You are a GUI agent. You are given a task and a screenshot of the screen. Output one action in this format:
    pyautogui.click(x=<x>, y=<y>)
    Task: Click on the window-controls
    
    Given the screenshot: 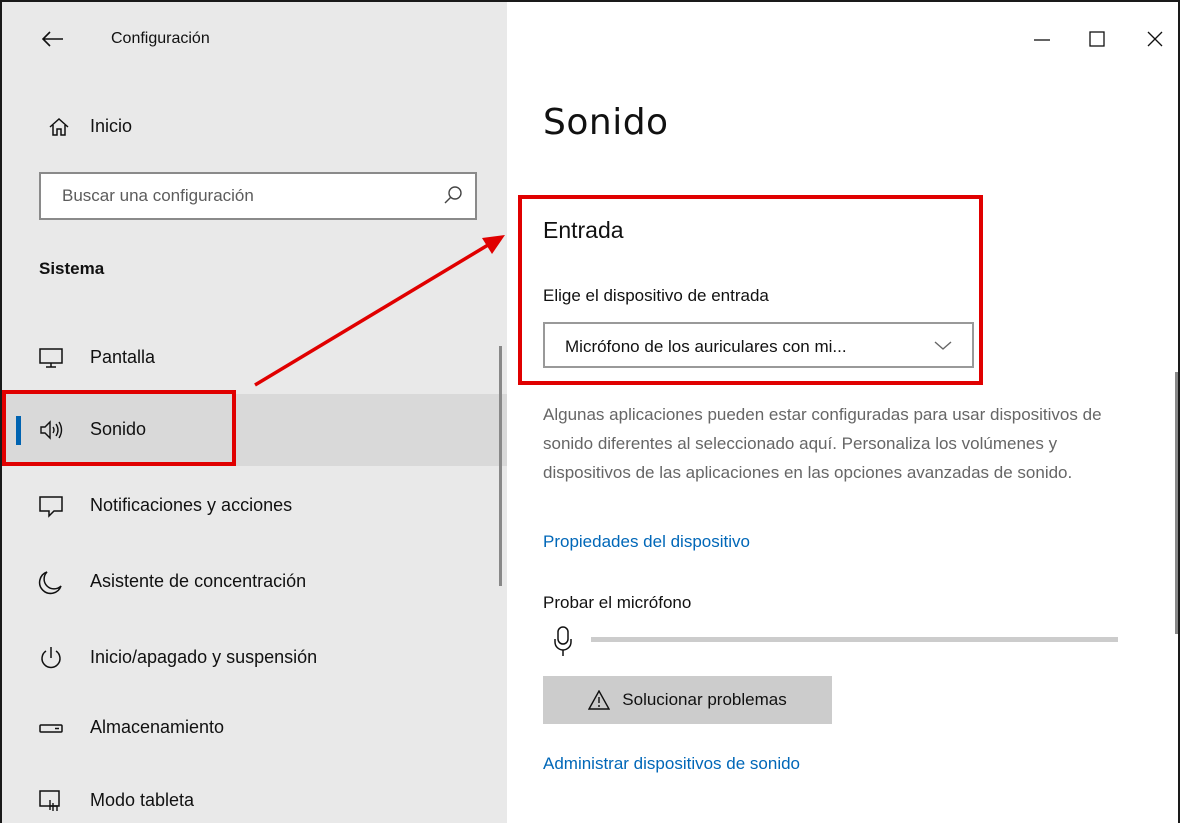 What is the action you would take?
    pyautogui.click(x=1080, y=39)
    